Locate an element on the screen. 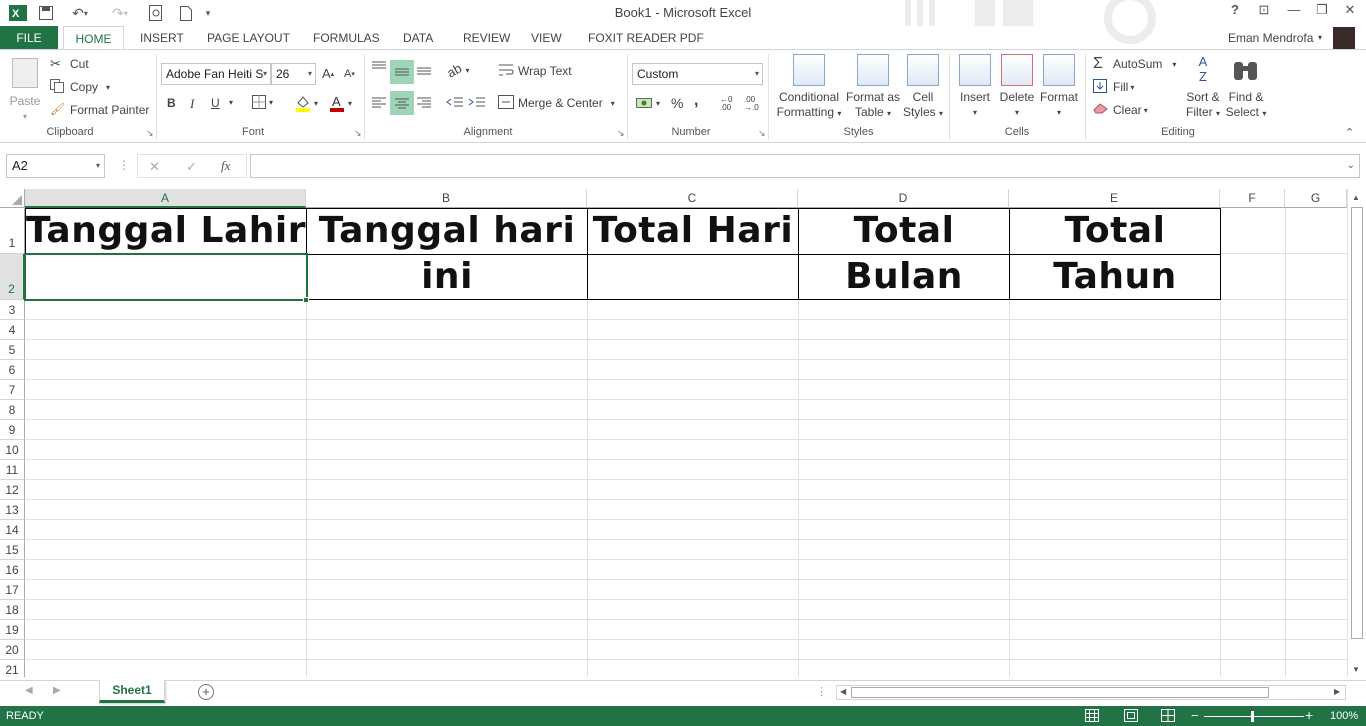  restore-button: ❐ is located at coordinates (1322, 12).